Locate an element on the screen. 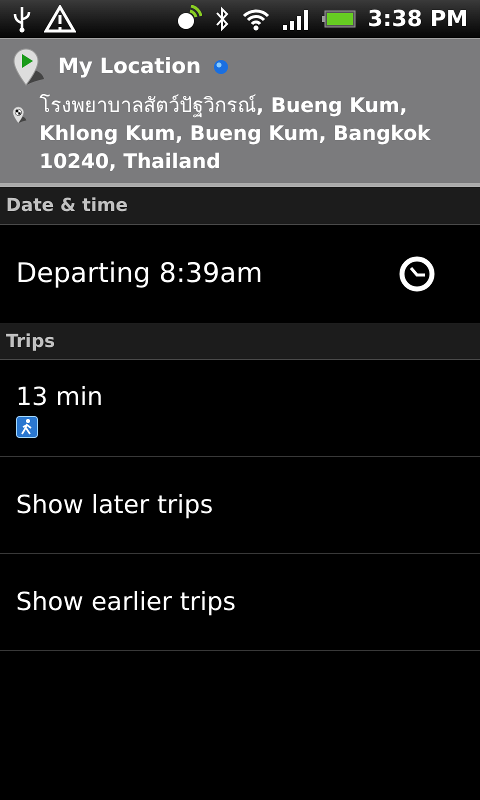  list-item: Show later trips is located at coordinates (240, 505).